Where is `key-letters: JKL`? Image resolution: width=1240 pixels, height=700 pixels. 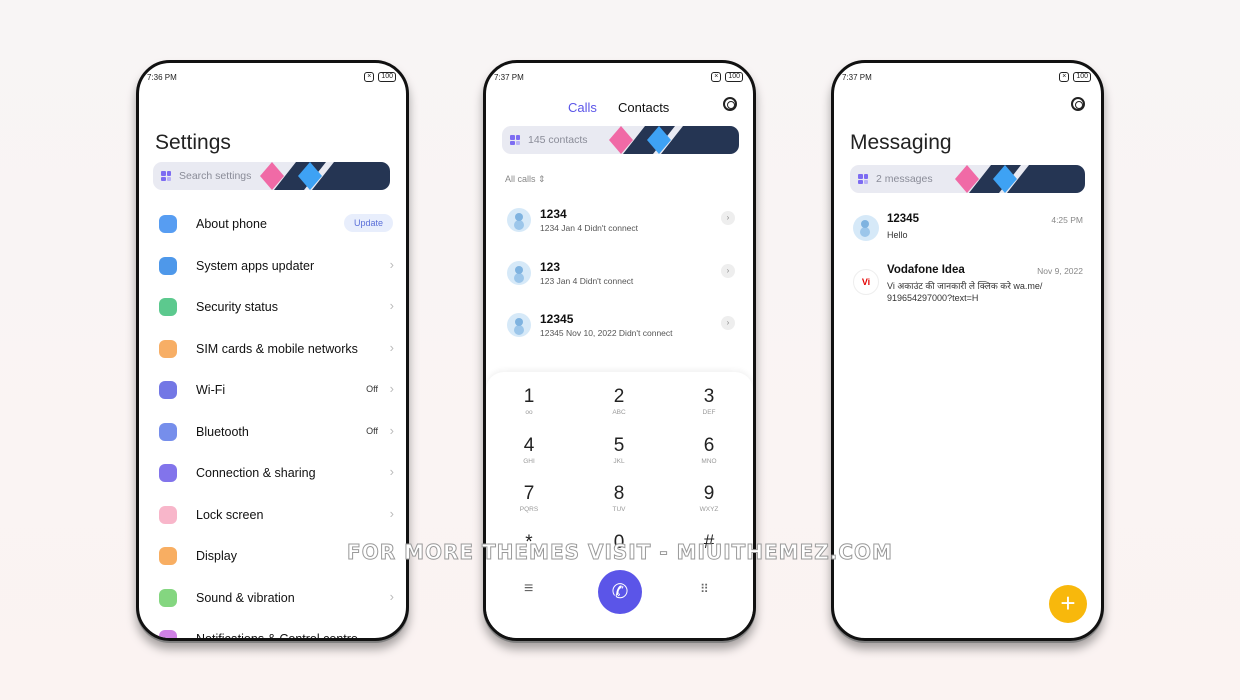 key-letters: JKL is located at coordinates (619, 461).